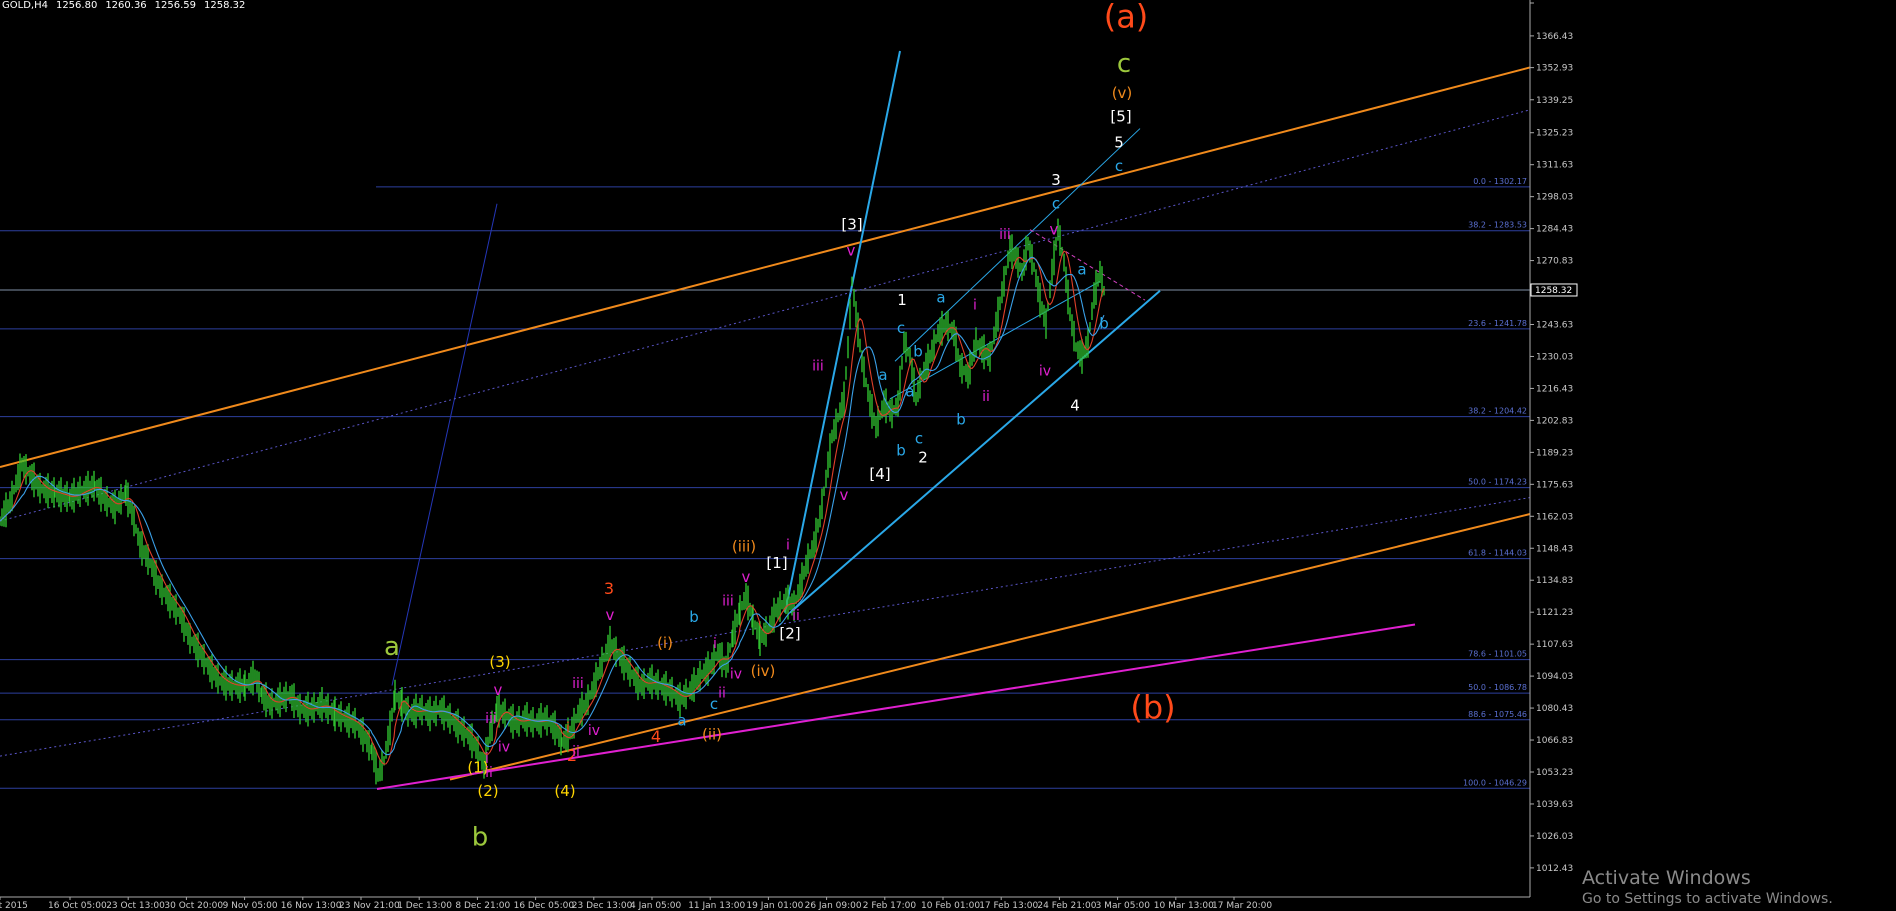 This screenshot has width=1896, height=911. I want to click on x-axis-tick-label: 2 Oct 2015, so click(14, 906).